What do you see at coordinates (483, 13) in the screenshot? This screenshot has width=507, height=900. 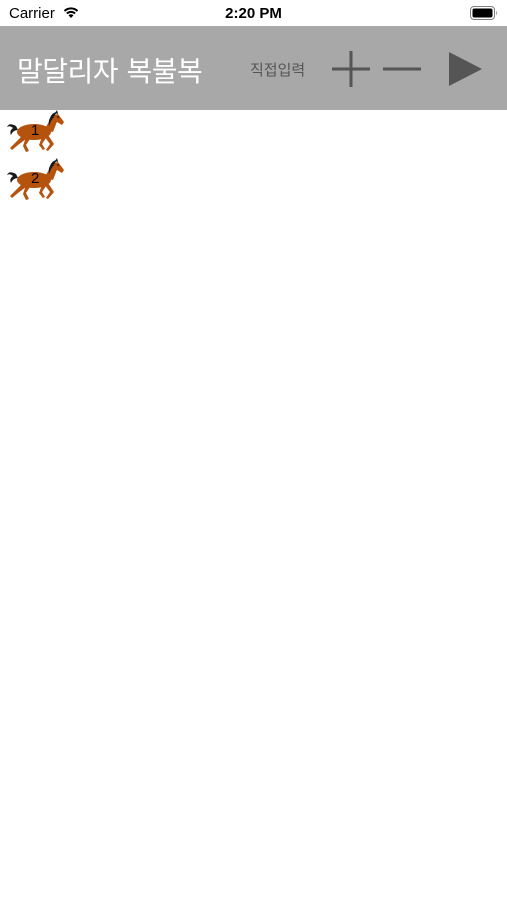 I see `battery-icon` at bounding box center [483, 13].